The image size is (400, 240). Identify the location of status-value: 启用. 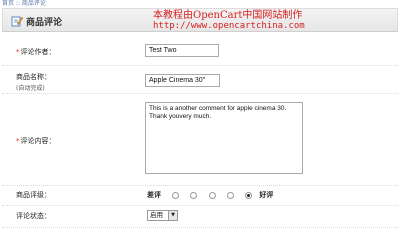
(156, 215).